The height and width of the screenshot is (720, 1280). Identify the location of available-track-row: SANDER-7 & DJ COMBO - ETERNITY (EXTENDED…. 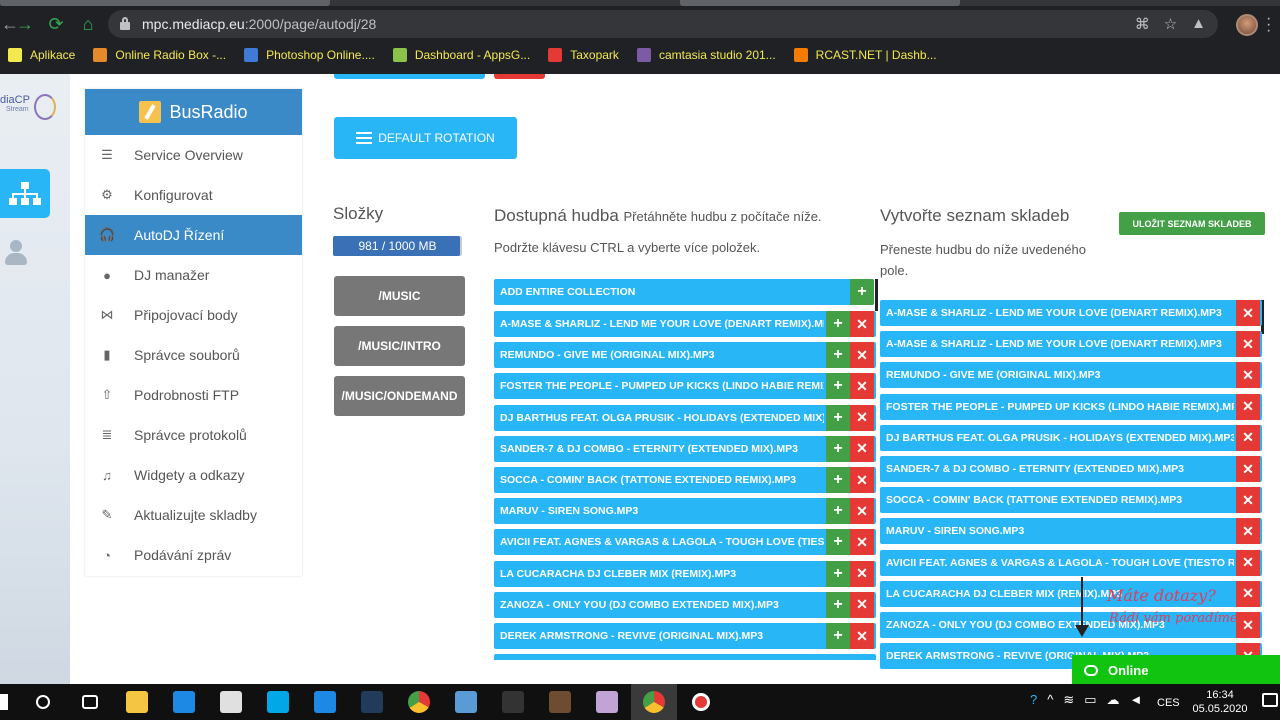
(685, 448).